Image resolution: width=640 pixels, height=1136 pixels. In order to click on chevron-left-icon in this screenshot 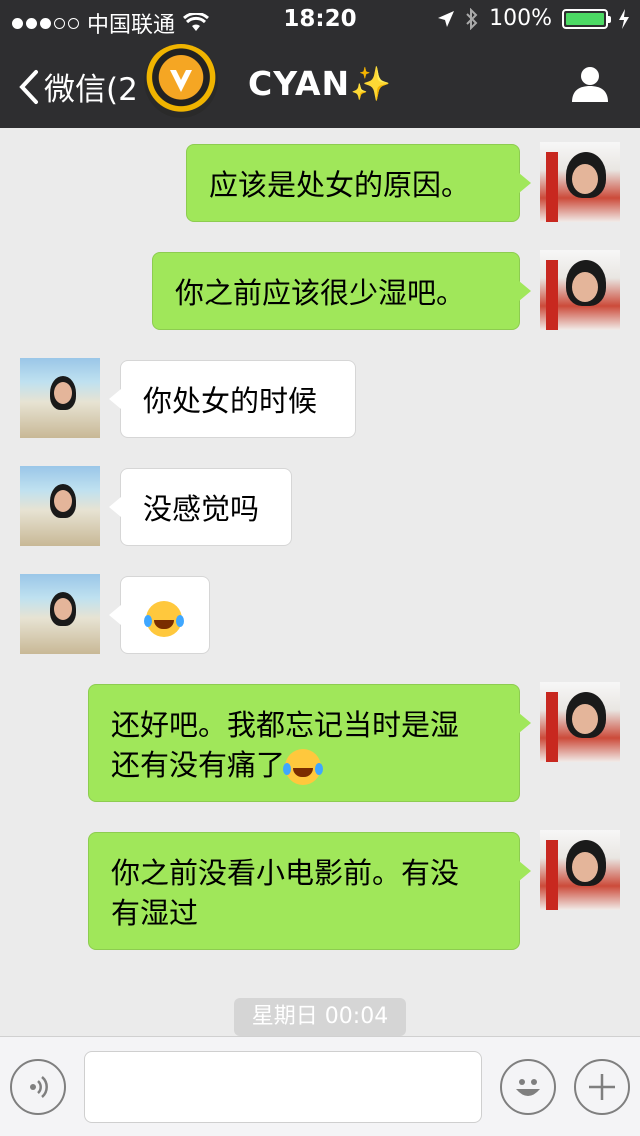, I will do `click(28, 86)`.